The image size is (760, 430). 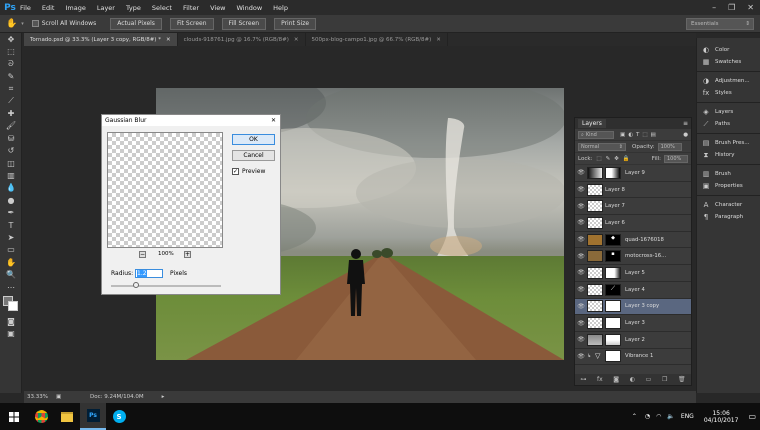 I want to click on tab-campo-jpg: 500px-blog-campo1.jpg @ 66.7% (RGB/8#) ✕, so click(x=377, y=39).